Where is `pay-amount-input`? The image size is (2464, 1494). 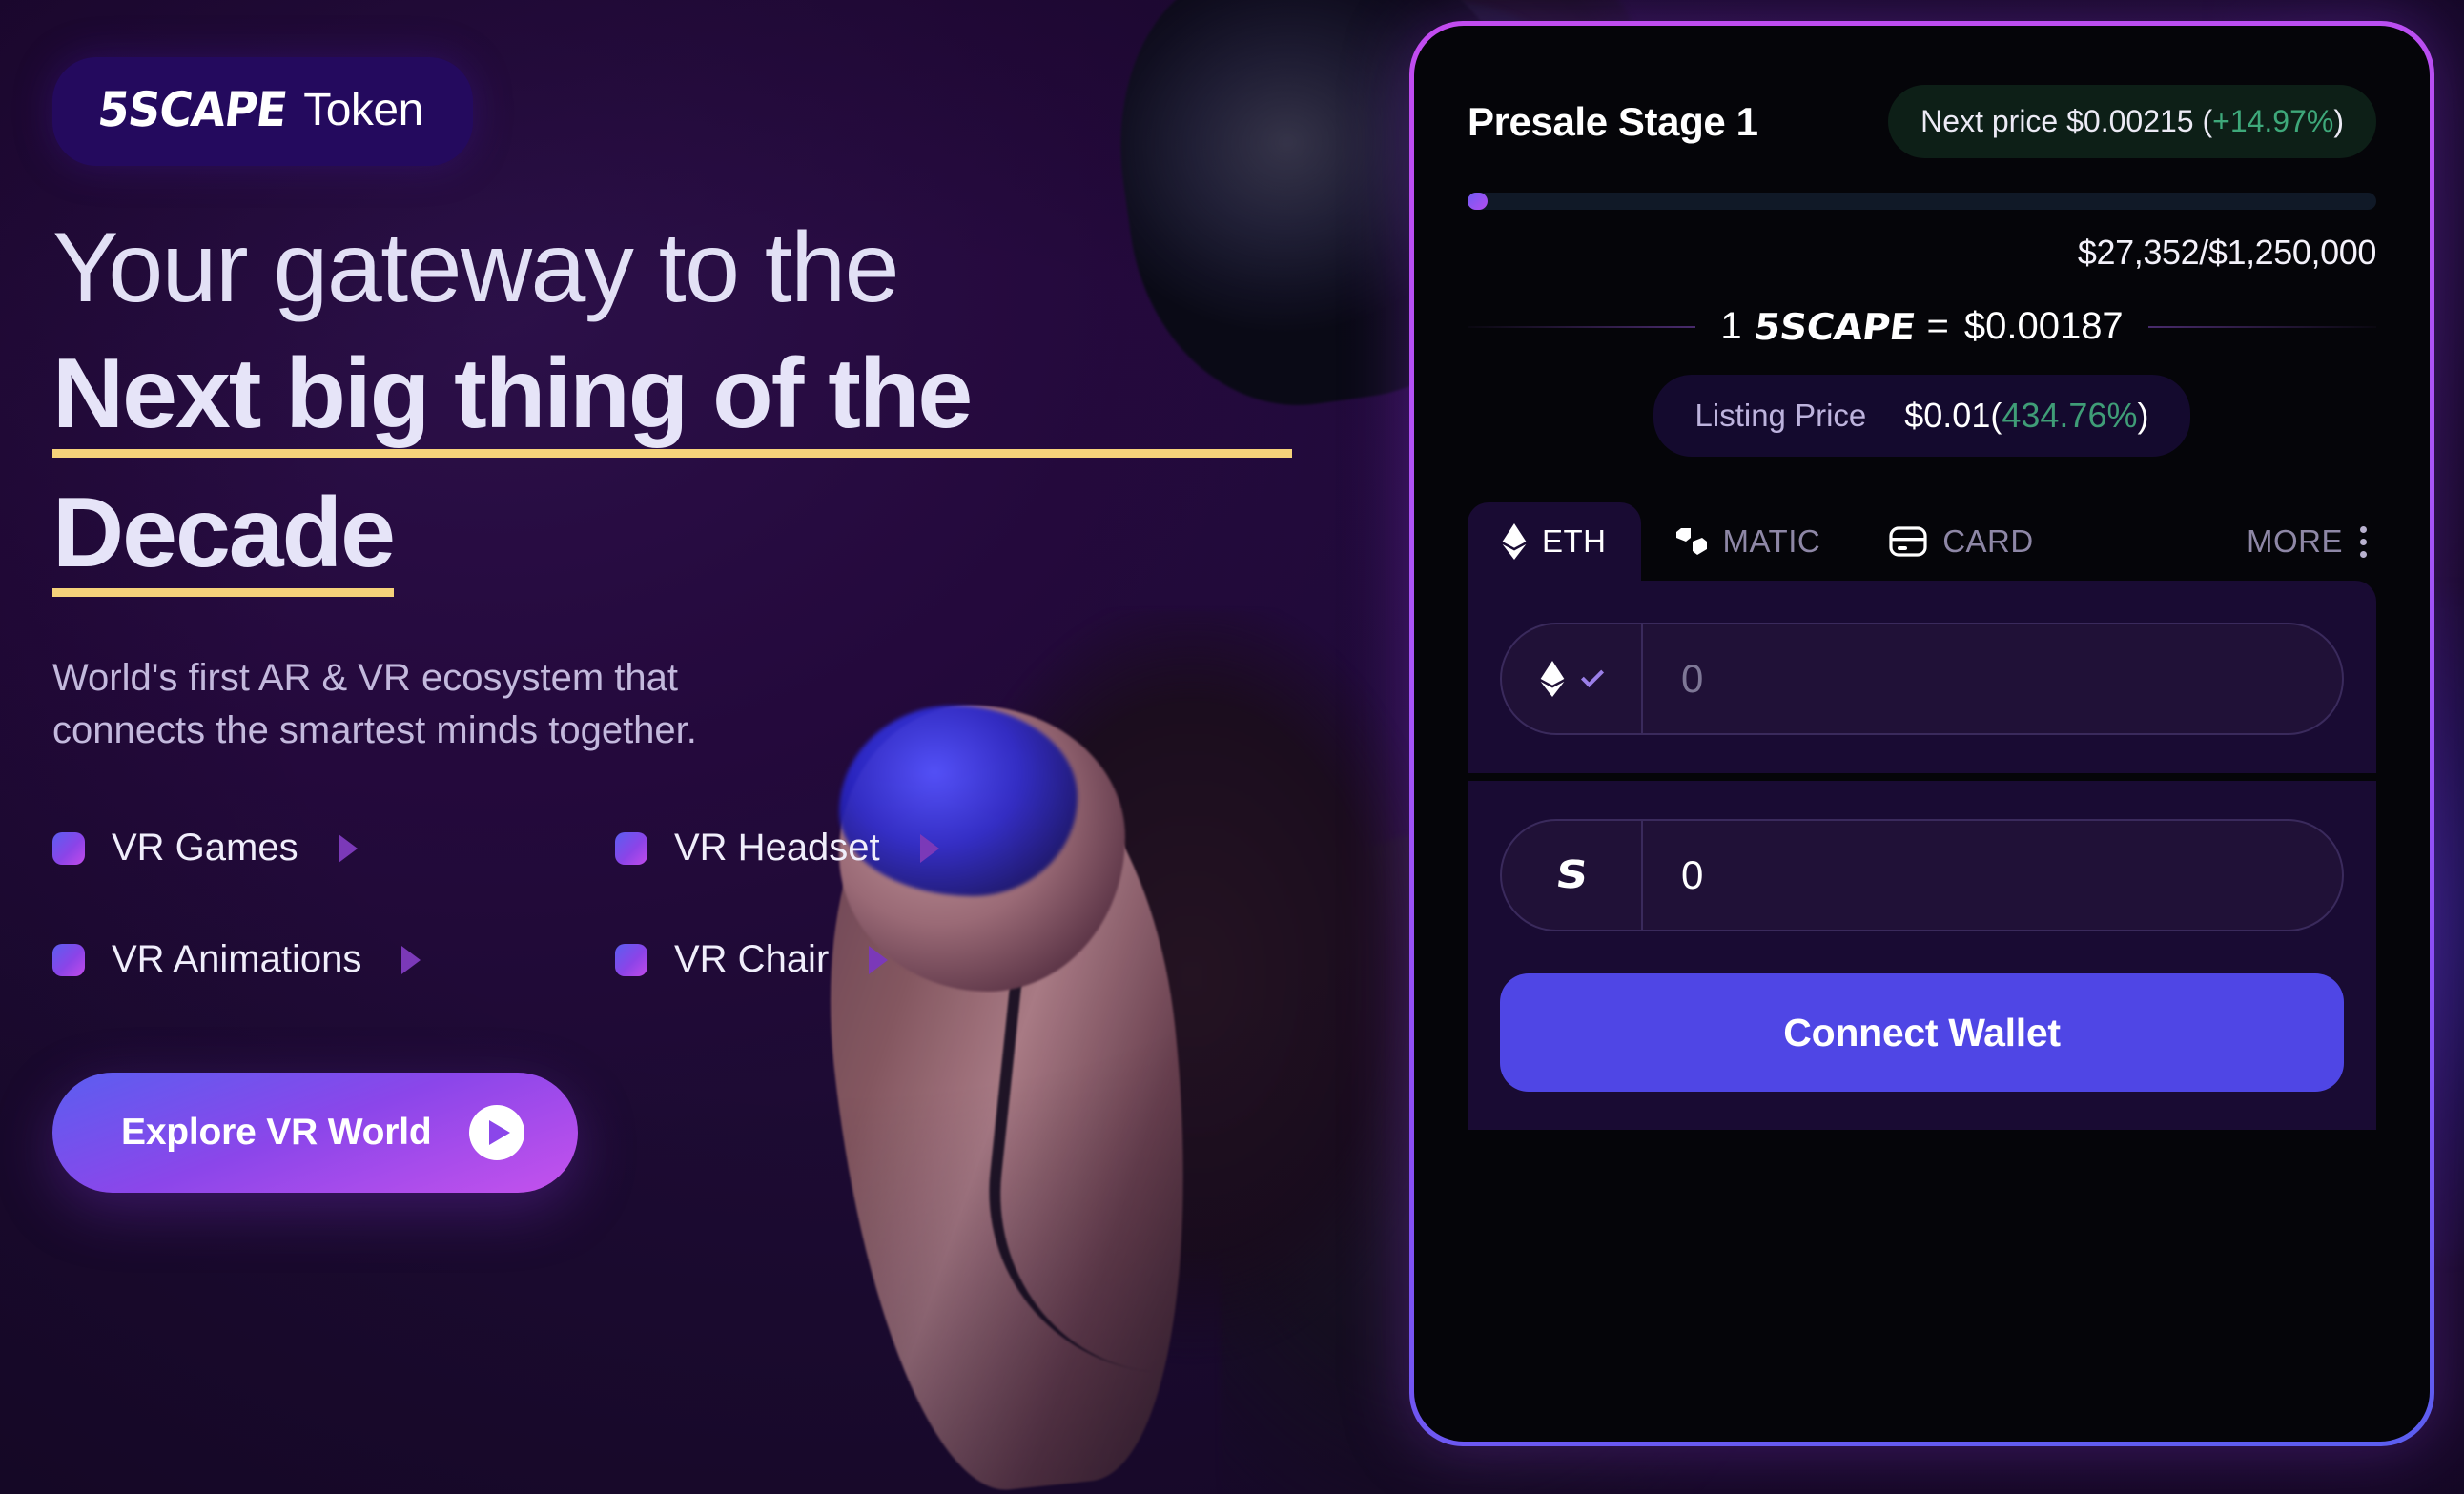 pay-amount-input is located at coordinates (1992, 678).